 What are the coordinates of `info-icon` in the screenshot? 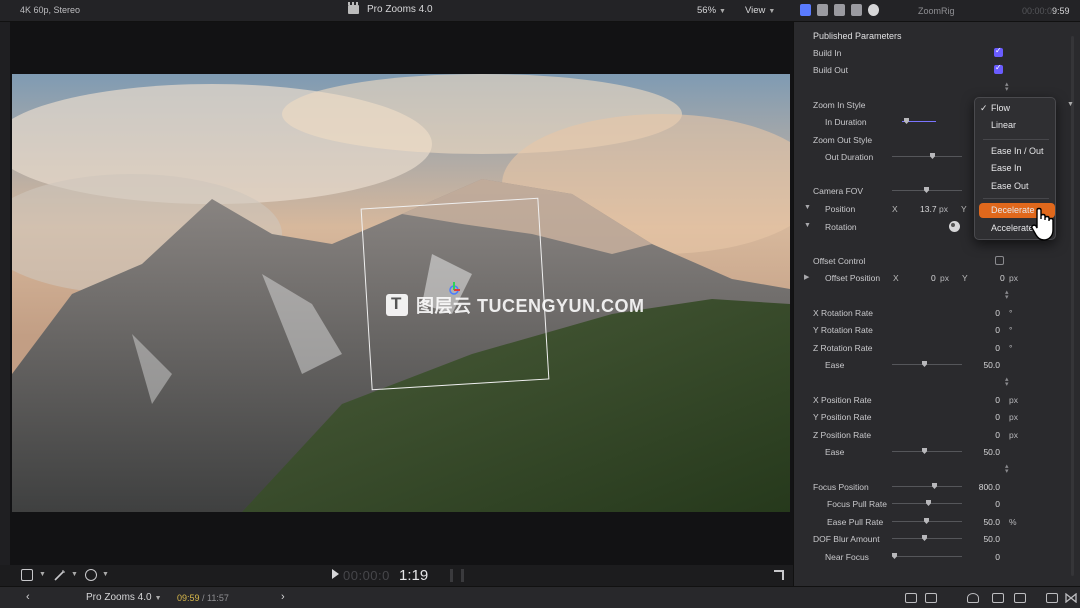 It's located at (873, 10).